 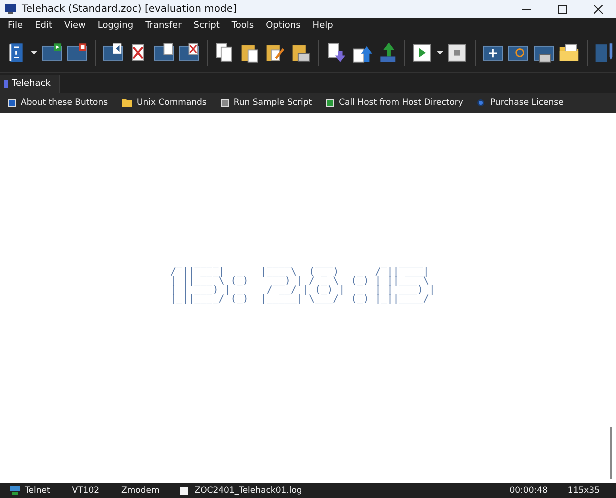 I want to click on close-icon, so click(x=598, y=9).